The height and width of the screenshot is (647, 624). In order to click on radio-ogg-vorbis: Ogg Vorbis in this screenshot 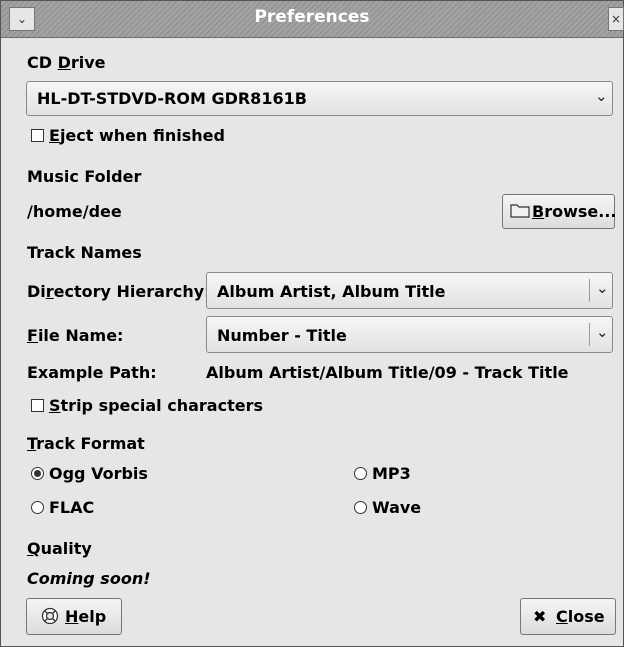, I will do `click(102, 474)`.